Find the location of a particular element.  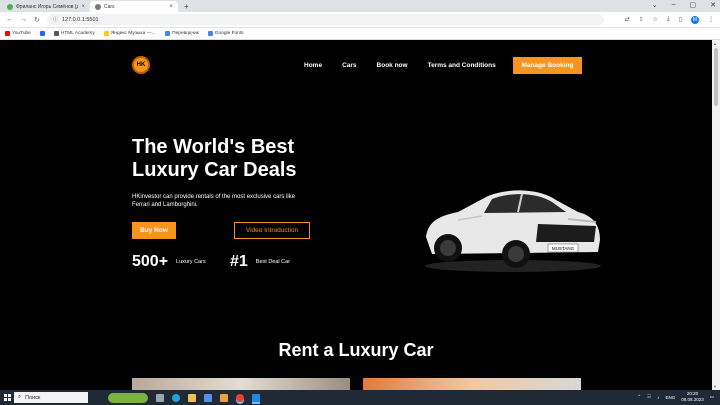

bookmark-html-academy: HTML Academy is located at coordinates (74, 33).